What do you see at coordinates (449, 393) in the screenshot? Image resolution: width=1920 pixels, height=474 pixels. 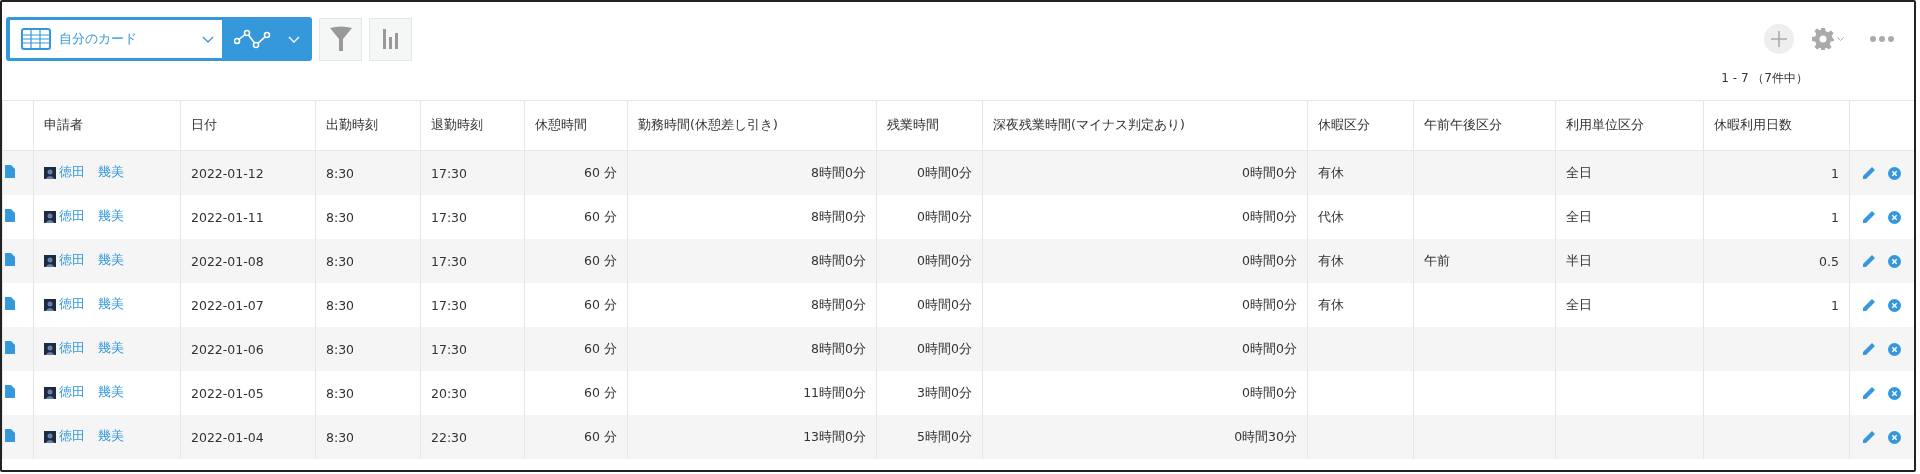 I see `table-cell: 20:30` at bounding box center [449, 393].